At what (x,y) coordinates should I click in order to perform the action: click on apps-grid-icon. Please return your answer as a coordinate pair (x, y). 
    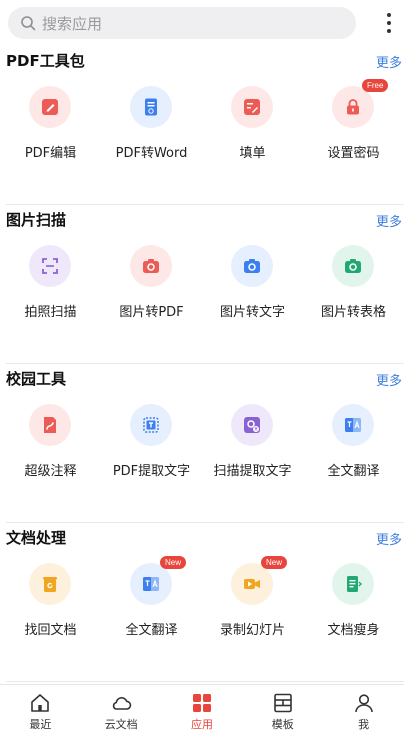
    Looking at the image, I should click on (201, 703).